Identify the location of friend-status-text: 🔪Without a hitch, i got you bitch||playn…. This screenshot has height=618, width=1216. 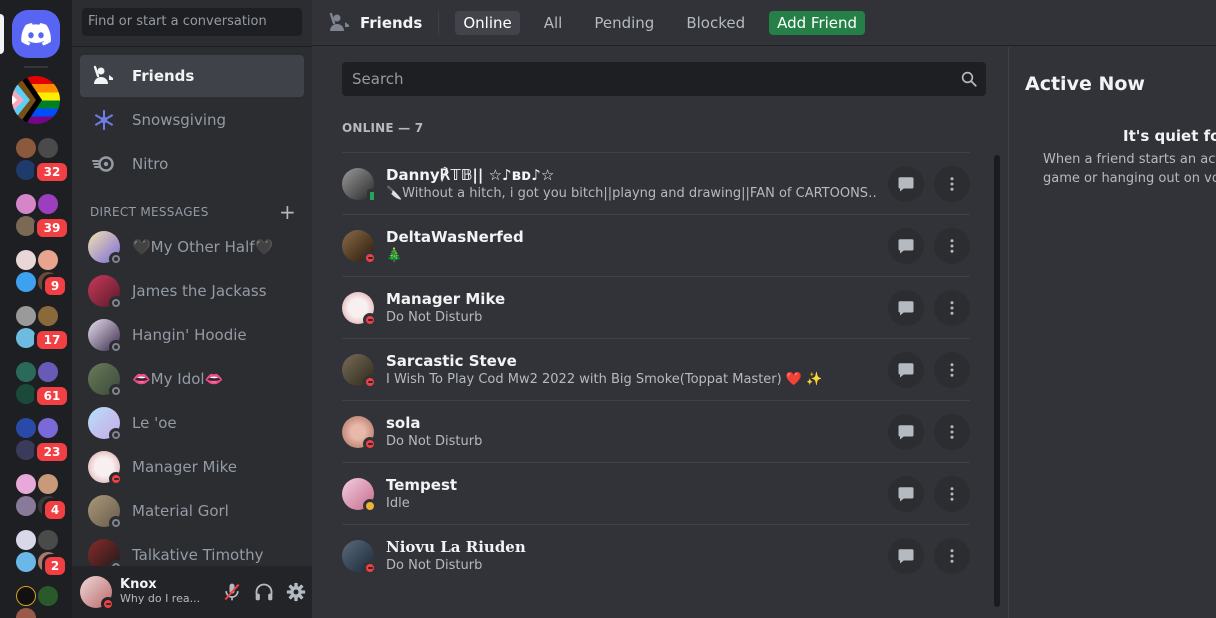
(632, 193).